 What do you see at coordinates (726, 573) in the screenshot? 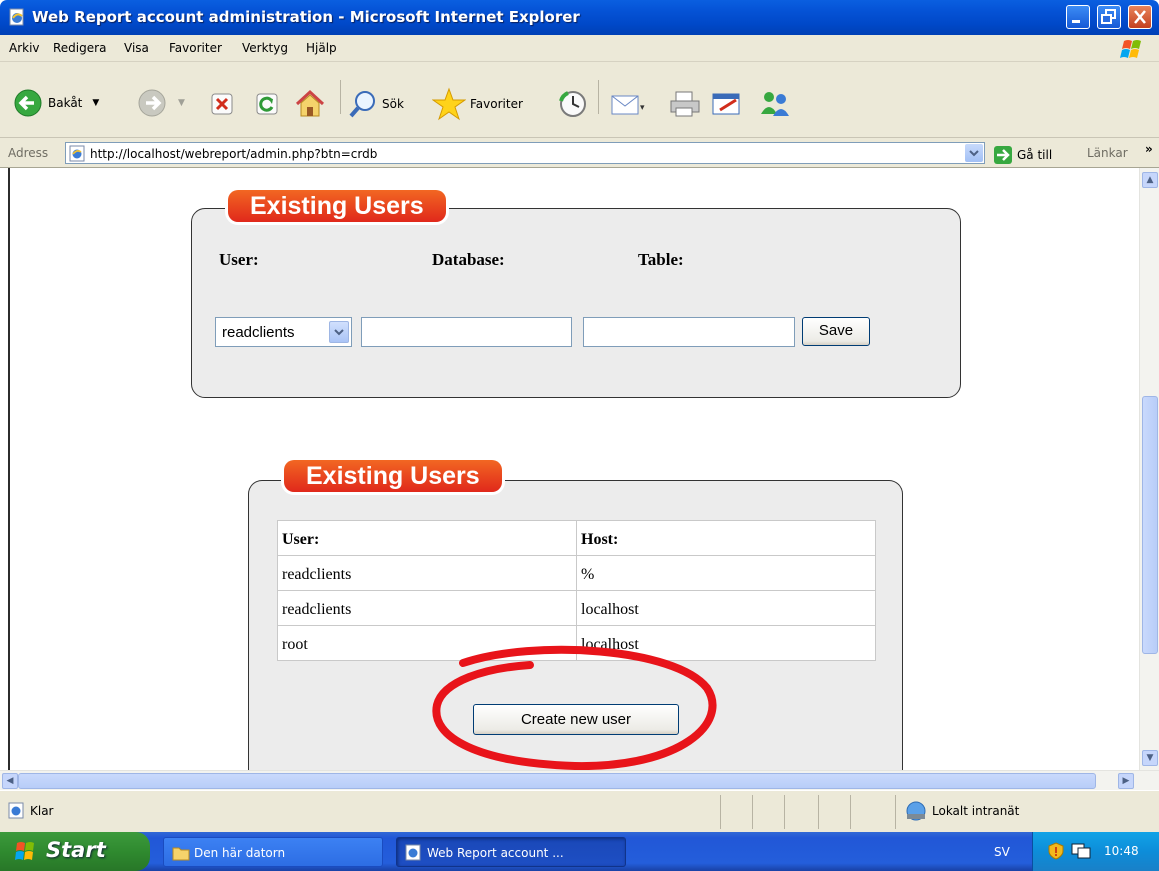
I see `host-cell: %` at bounding box center [726, 573].